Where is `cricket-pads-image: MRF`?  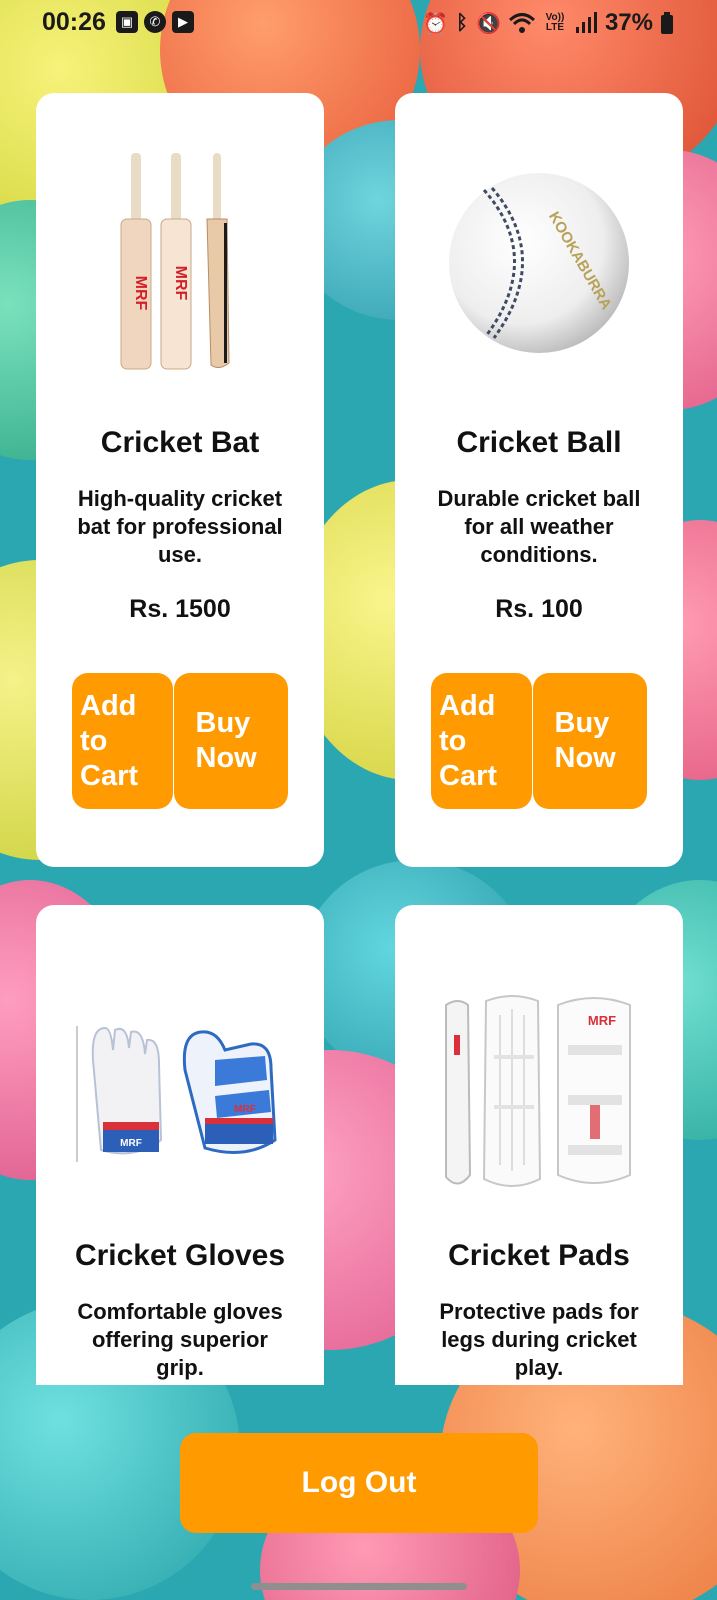
cricket-pads-image: MRF is located at coordinates (539, 1095).